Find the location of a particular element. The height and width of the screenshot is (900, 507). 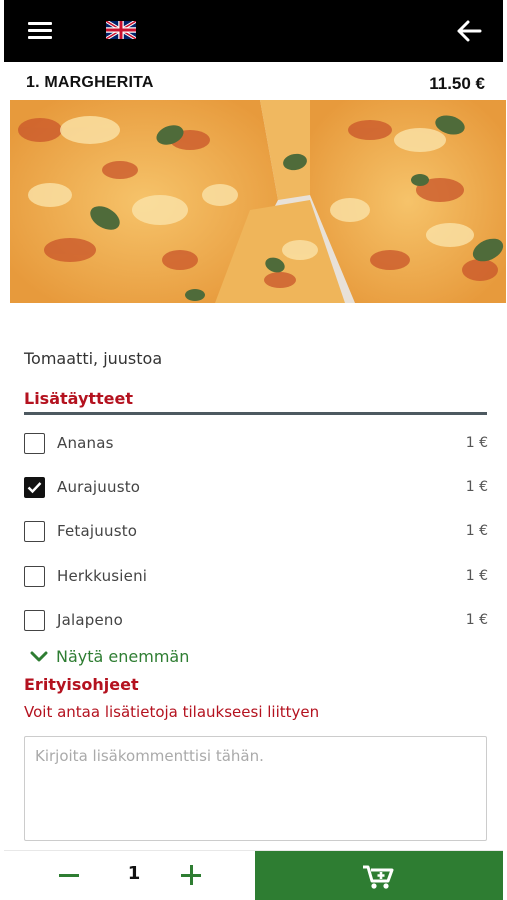

quantity-decrease-button is located at coordinates (70, 874).